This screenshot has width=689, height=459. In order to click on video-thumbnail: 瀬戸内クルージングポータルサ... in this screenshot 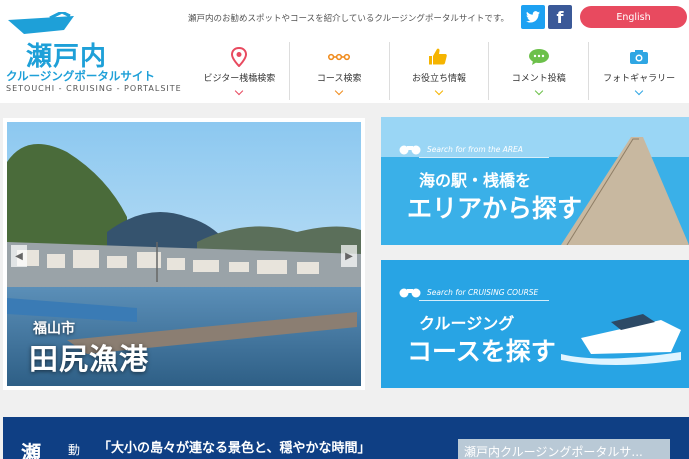, I will do `click(564, 449)`.